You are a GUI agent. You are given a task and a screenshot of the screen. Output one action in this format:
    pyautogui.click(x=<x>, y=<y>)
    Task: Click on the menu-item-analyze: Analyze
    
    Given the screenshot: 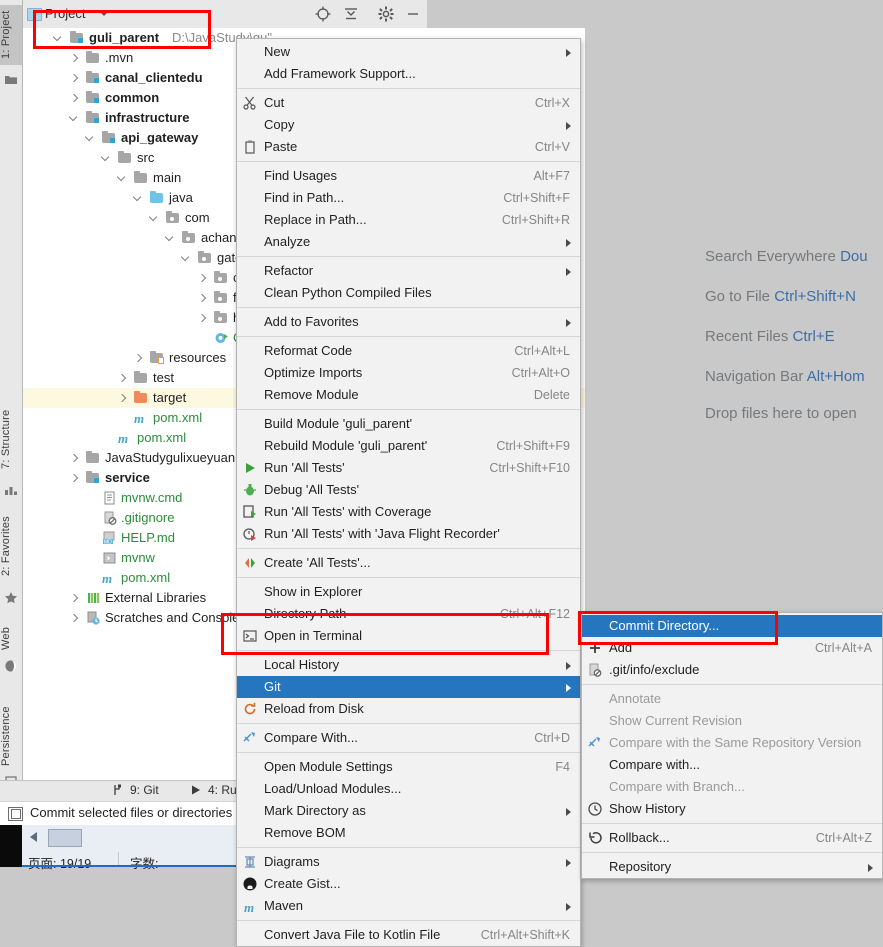 What is the action you would take?
    pyautogui.click(x=408, y=242)
    